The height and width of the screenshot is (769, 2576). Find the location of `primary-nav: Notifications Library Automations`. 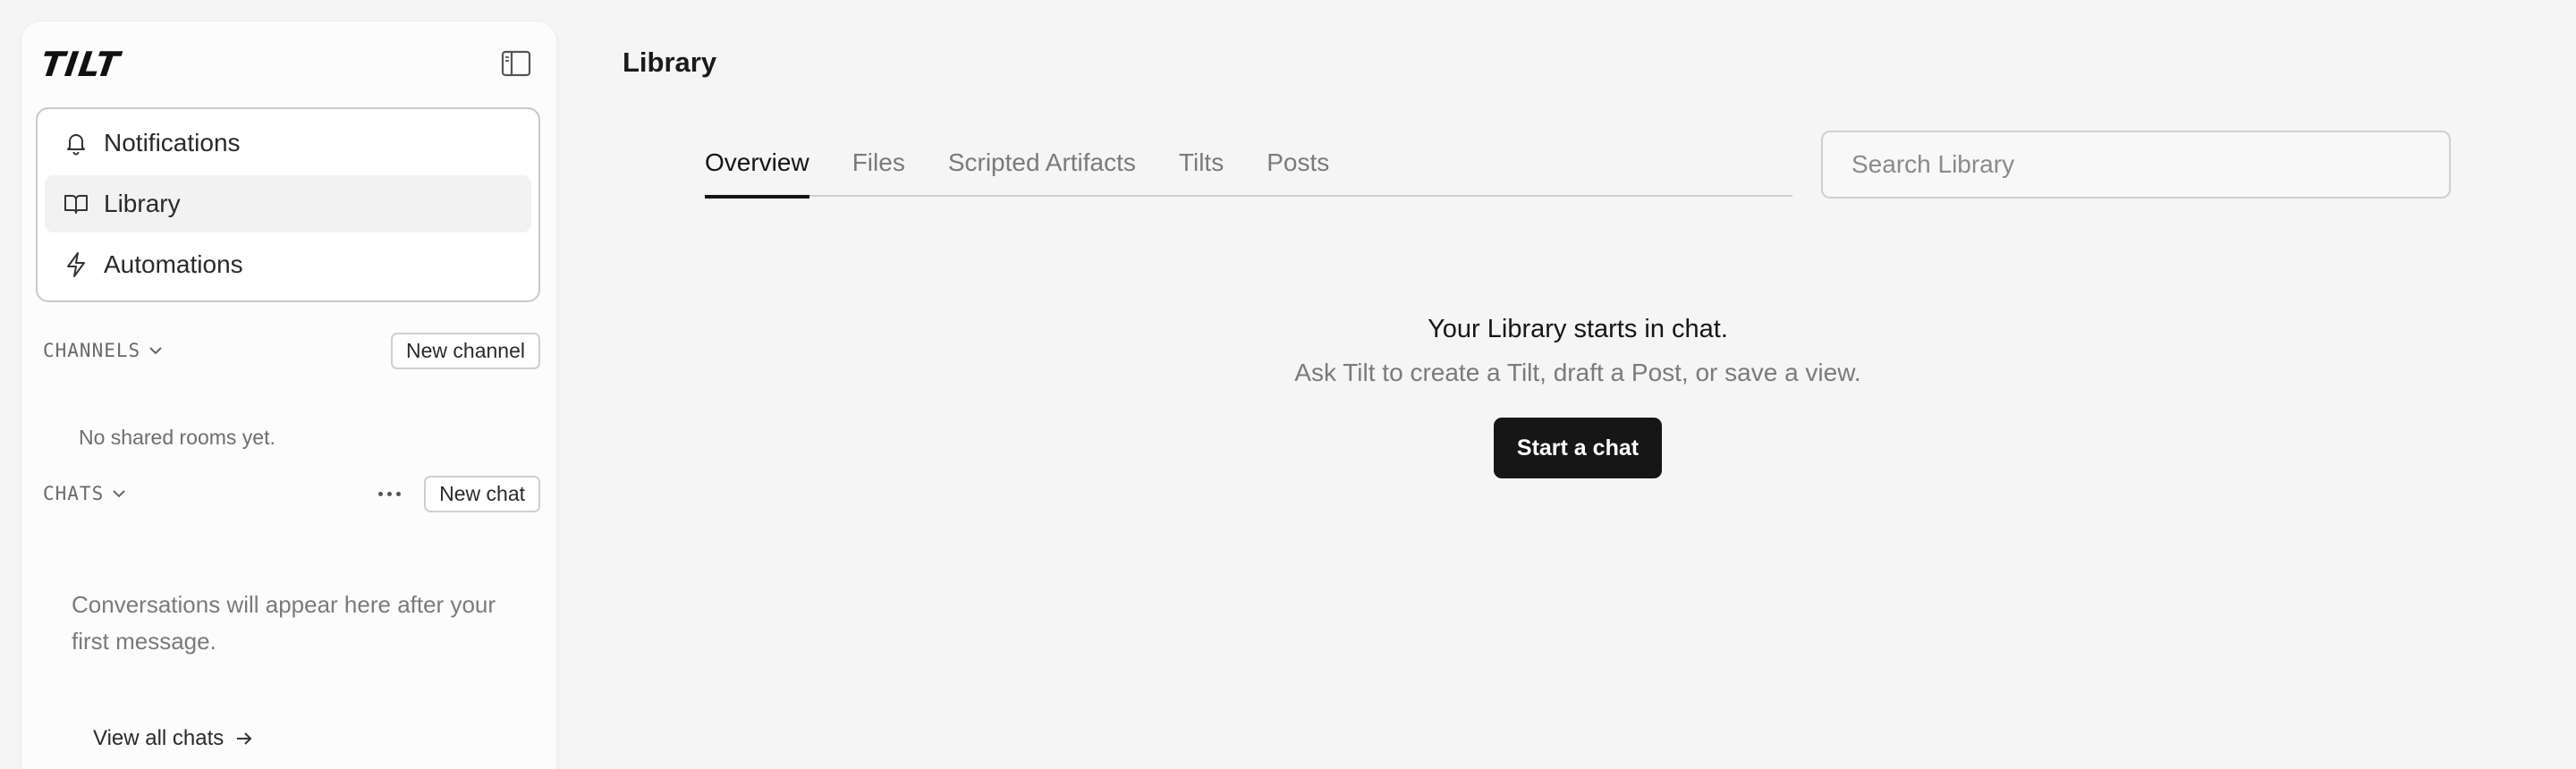

primary-nav: Notifications Library Automations is located at coordinates (288, 205).